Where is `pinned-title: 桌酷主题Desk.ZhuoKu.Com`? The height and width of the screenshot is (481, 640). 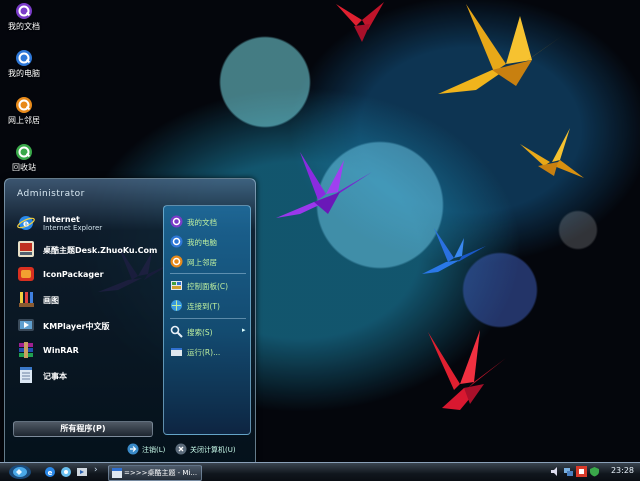 pinned-title: 桌酷主题Desk.ZhuoKu.Com is located at coordinates (100, 250).